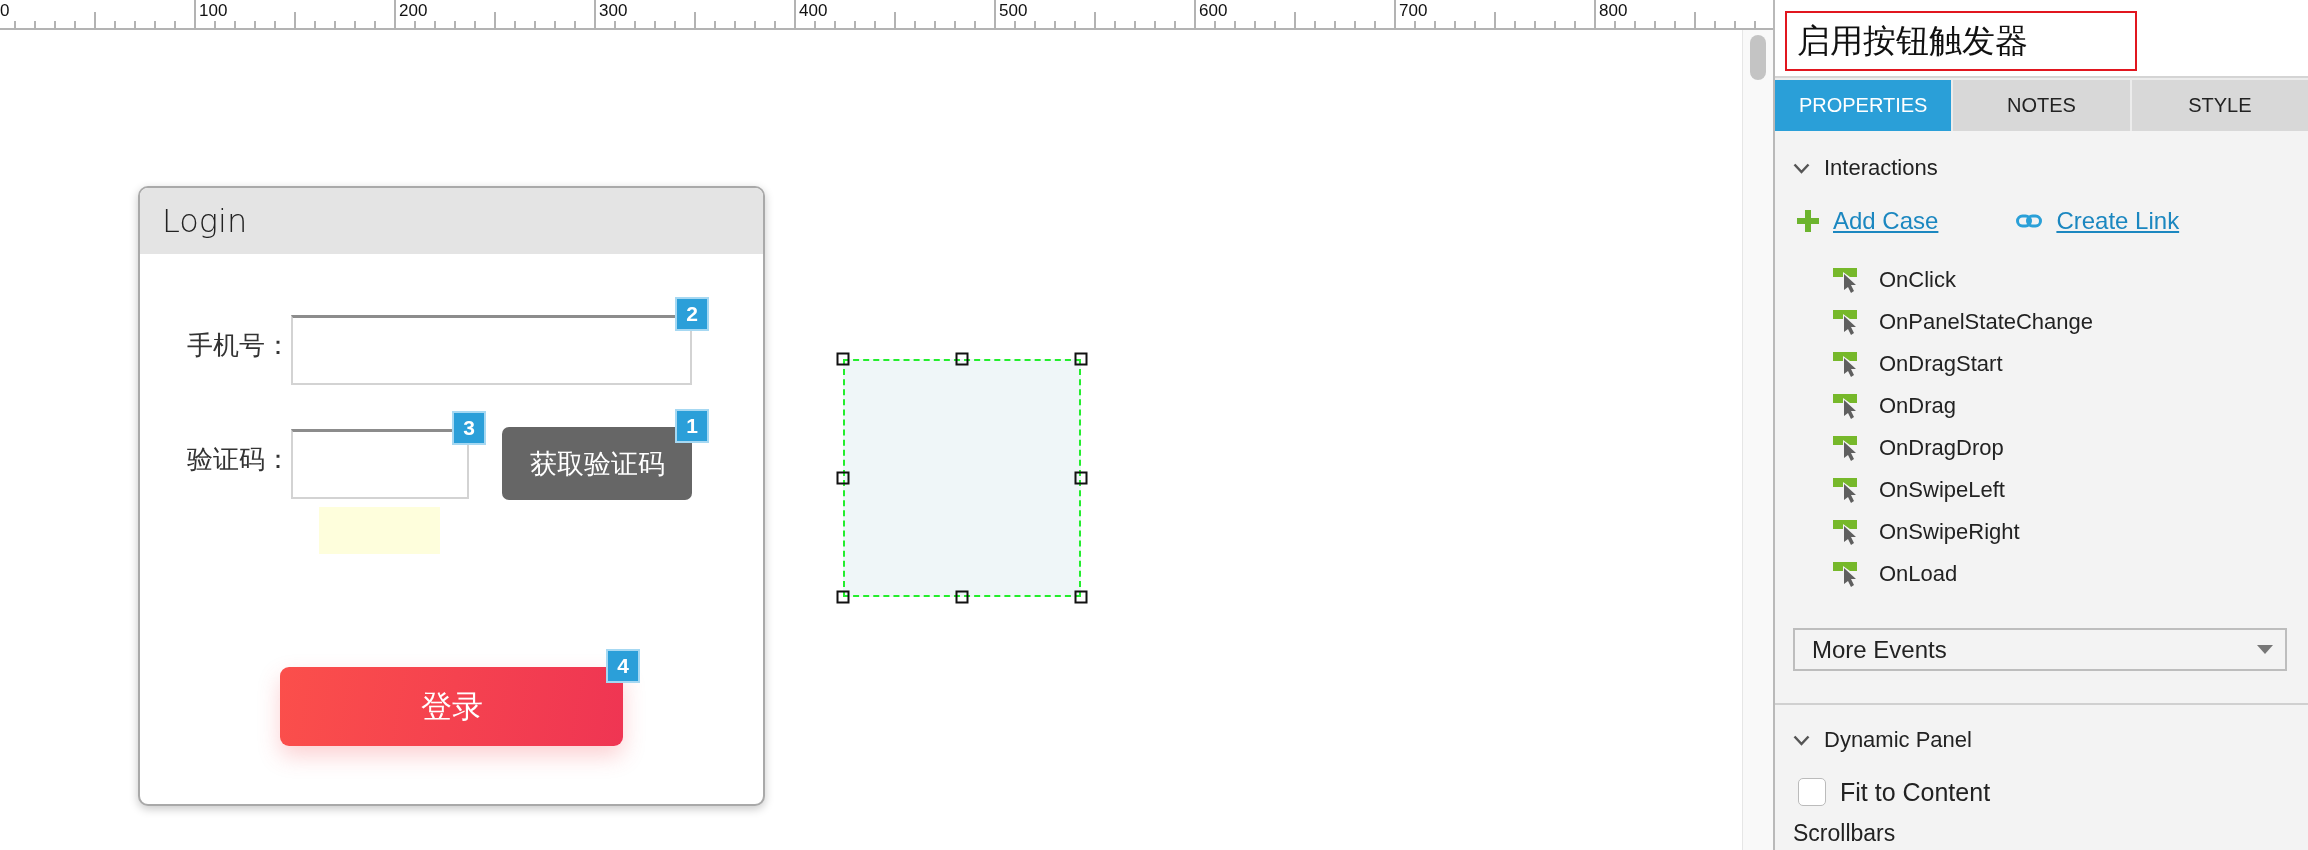  I want to click on scrollbar-thumb, so click(1758, 57).